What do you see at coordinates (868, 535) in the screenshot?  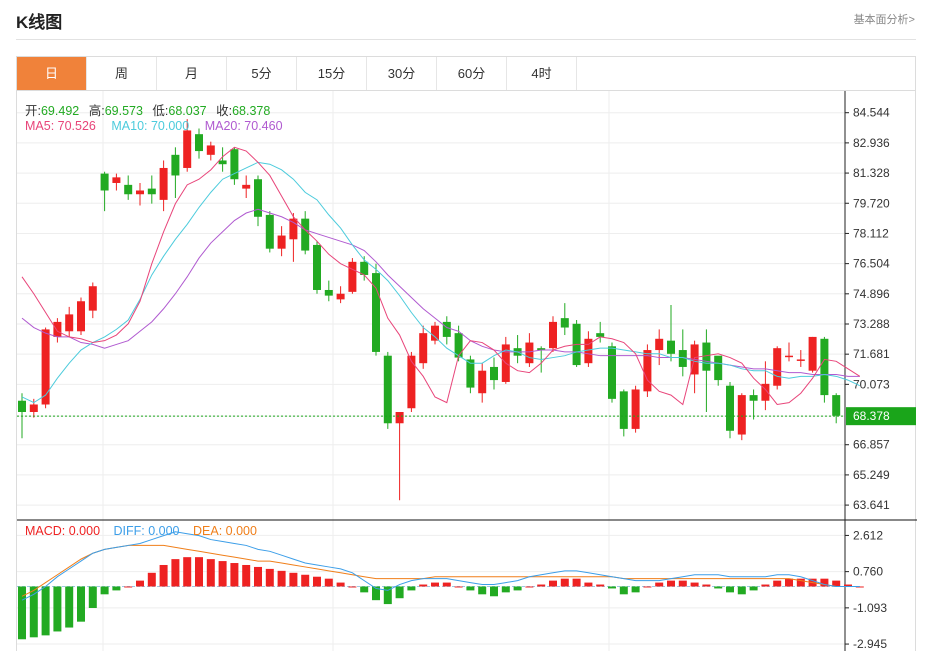 I see `macd-tick-label: 2.612` at bounding box center [868, 535].